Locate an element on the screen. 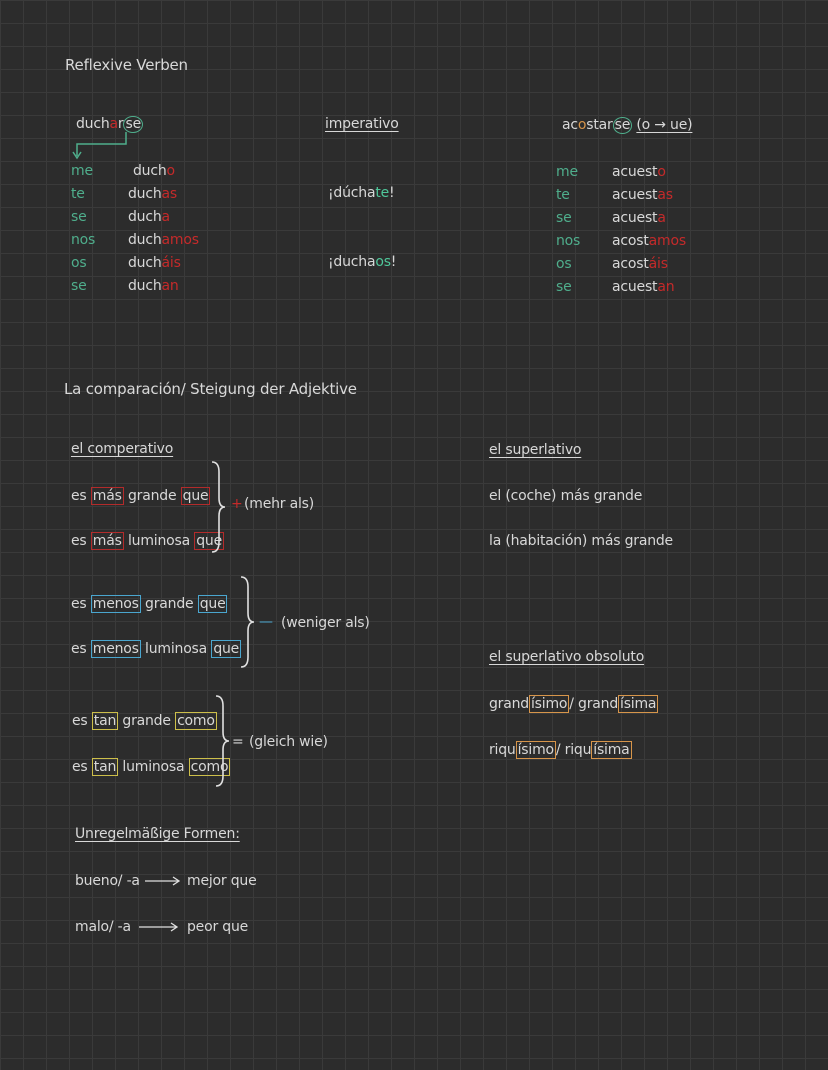 The image size is (828, 1070). ducharse-form: ducha is located at coordinates (149, 217).